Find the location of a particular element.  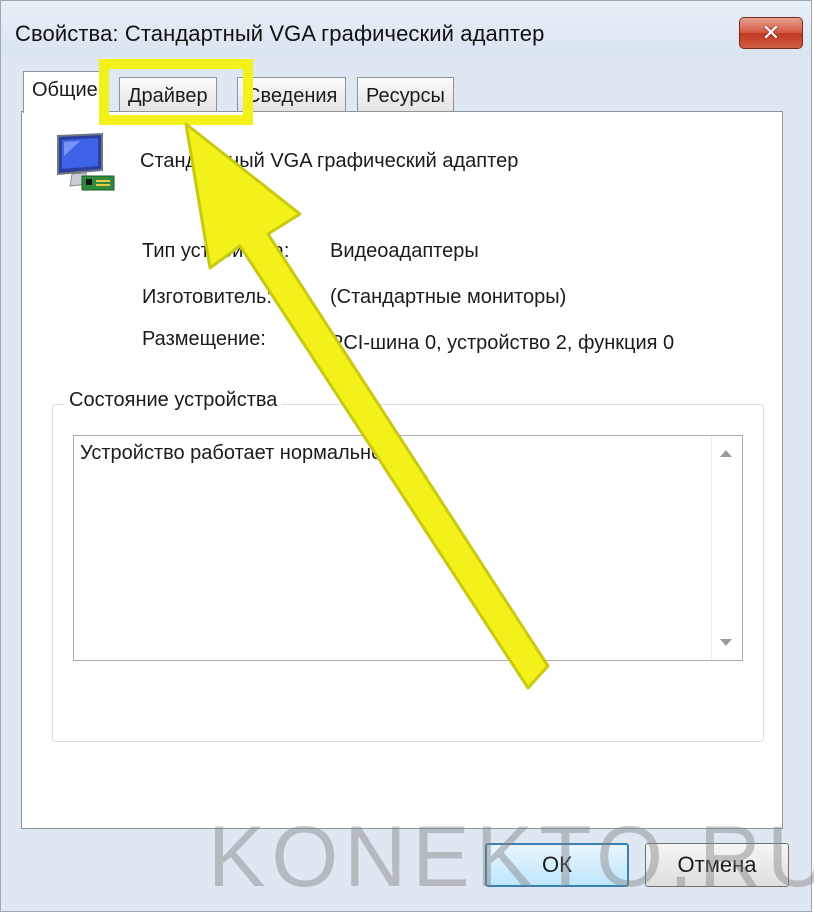

tab-general-label: Общие is located at coordinates (65, 90).